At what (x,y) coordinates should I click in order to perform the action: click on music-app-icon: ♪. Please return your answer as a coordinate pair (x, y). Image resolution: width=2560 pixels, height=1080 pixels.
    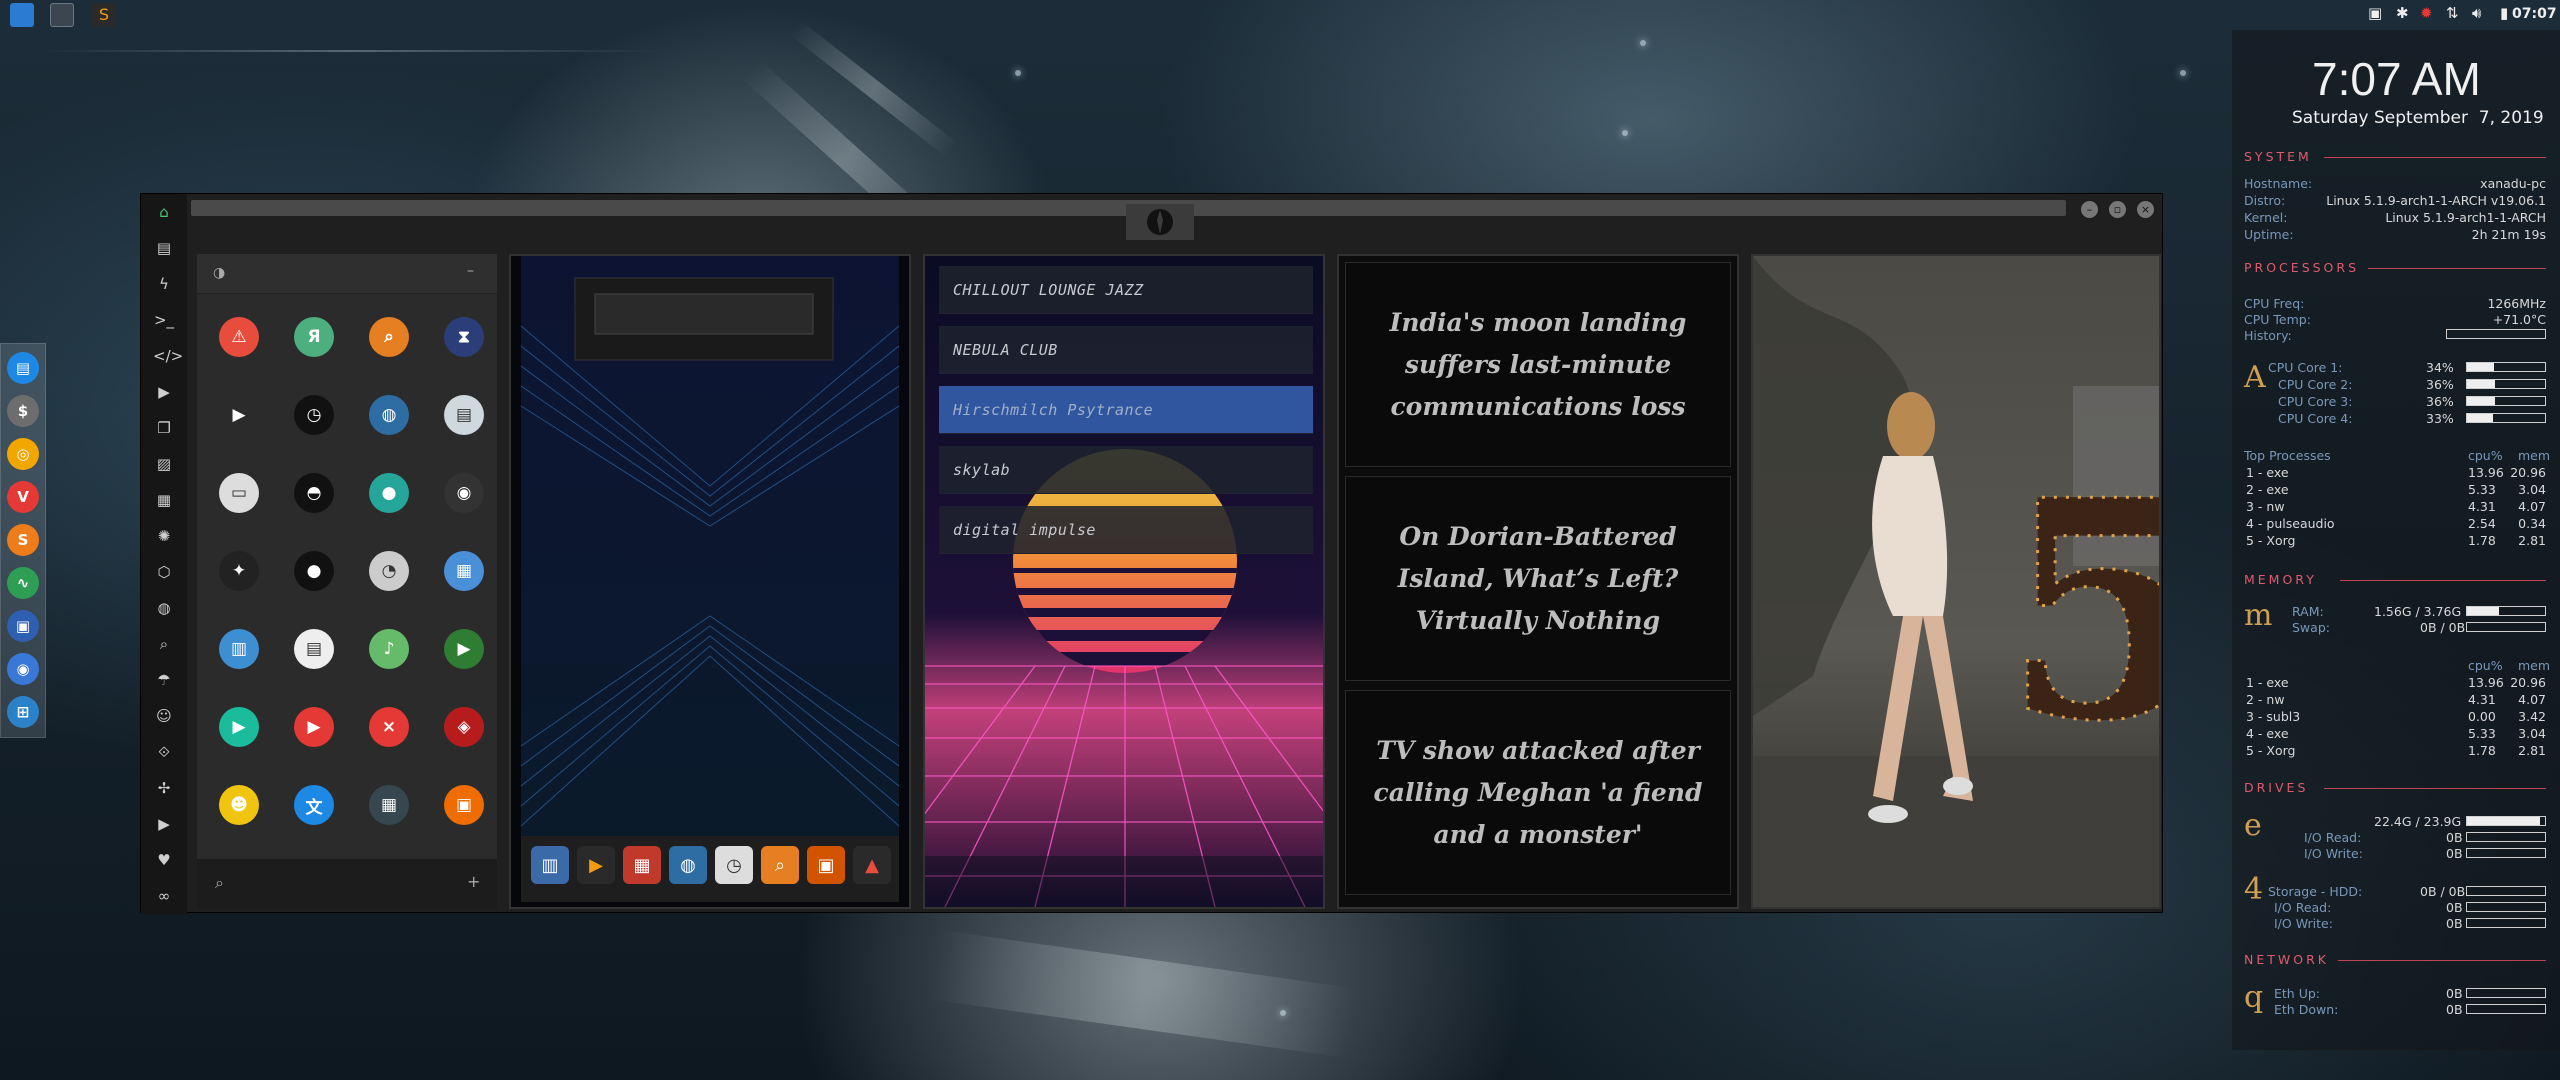
    Looking at the image, I should click on (389, 649).